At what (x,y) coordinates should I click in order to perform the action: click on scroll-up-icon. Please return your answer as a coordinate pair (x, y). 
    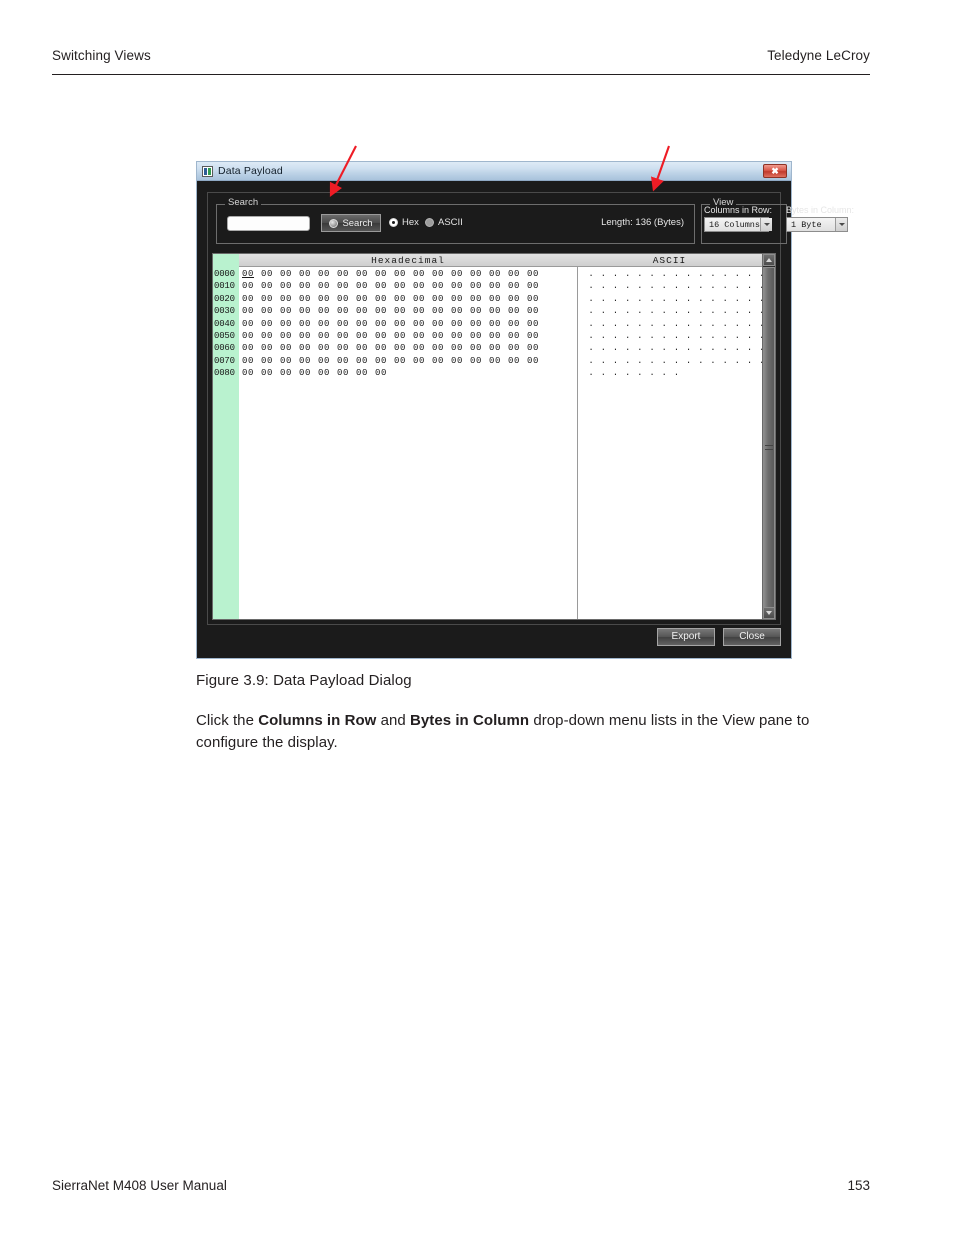
    Looking at the image, I should click on (769, 260).